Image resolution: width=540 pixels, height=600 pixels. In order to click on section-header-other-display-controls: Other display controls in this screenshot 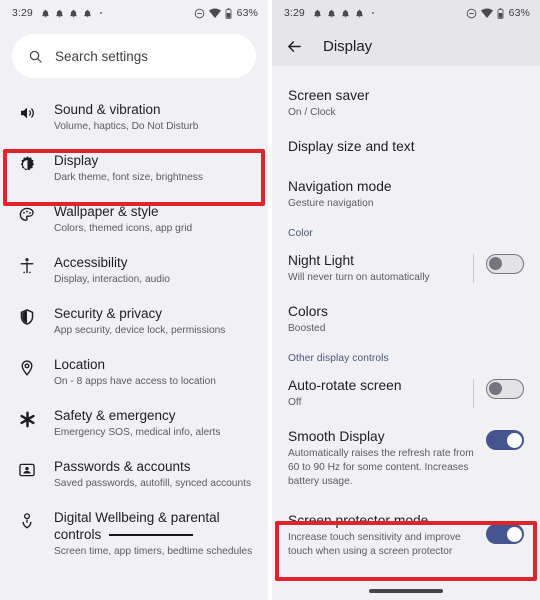, I will do `click(338, 358)`.